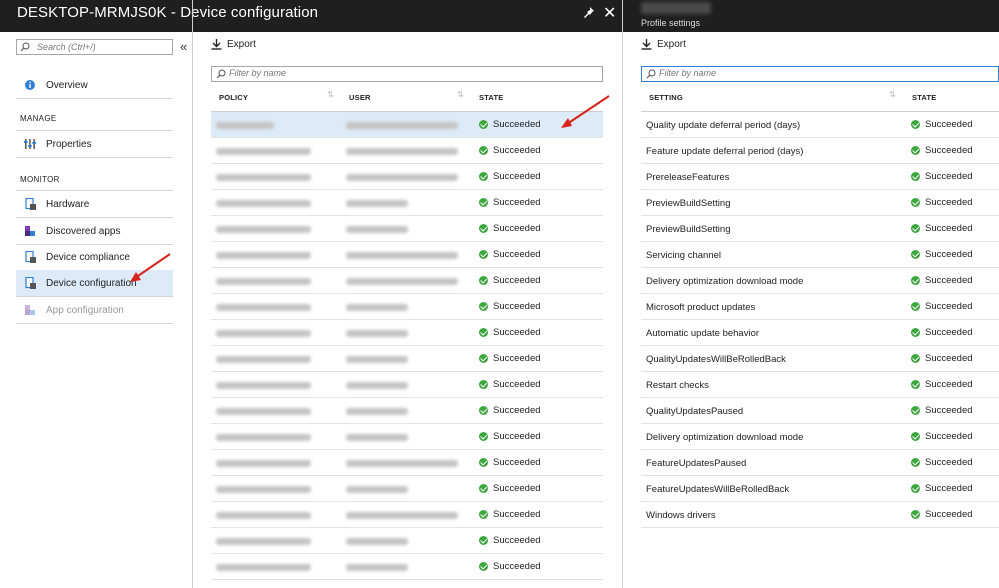 This screenshot has height=588, width=999. Describe the element at coordinates (85, 310) in the screenshot. I see `nav-item-label: App configuration` at that location.